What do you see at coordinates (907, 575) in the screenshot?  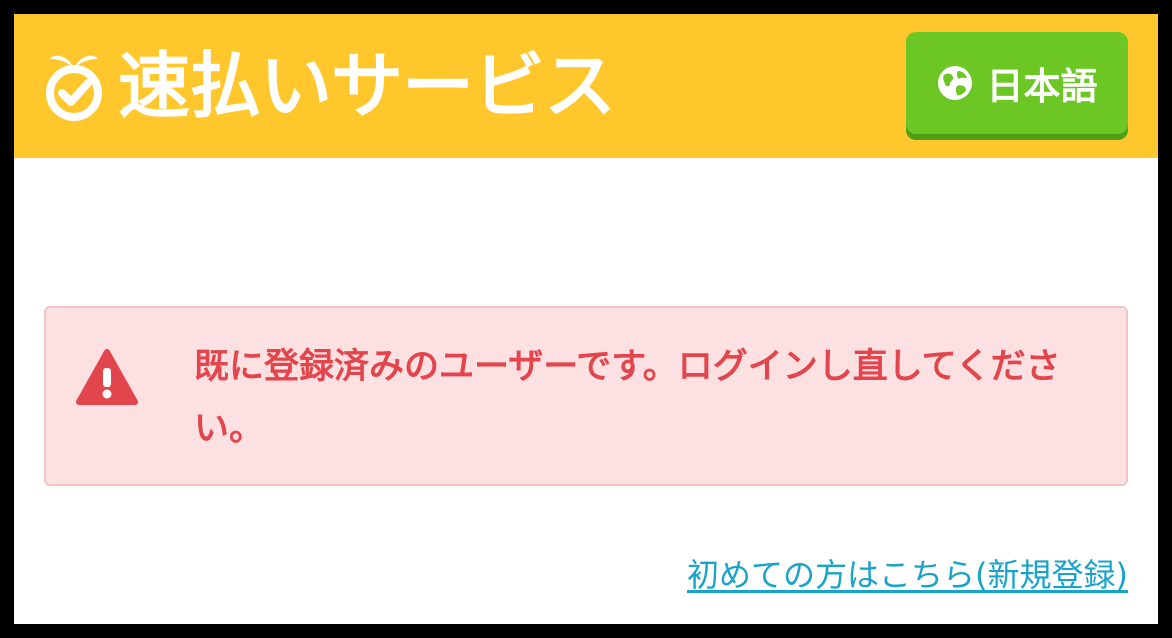 I see `register-link: 初めての方はこちら(新規登録)` at bounding box center [907, 575].